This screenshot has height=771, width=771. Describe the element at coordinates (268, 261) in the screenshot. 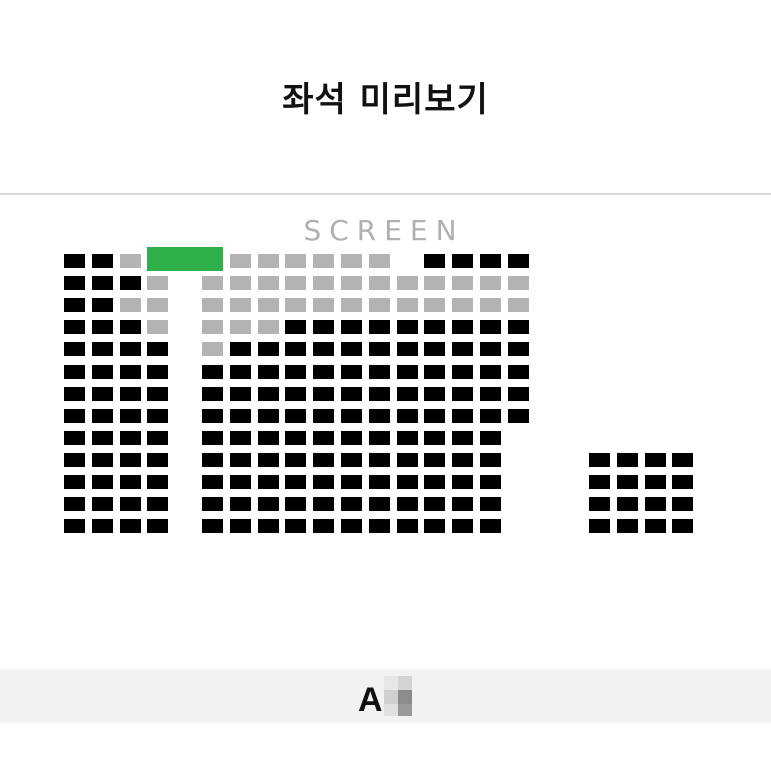

I see `seat-center-r1-c3` at that location.